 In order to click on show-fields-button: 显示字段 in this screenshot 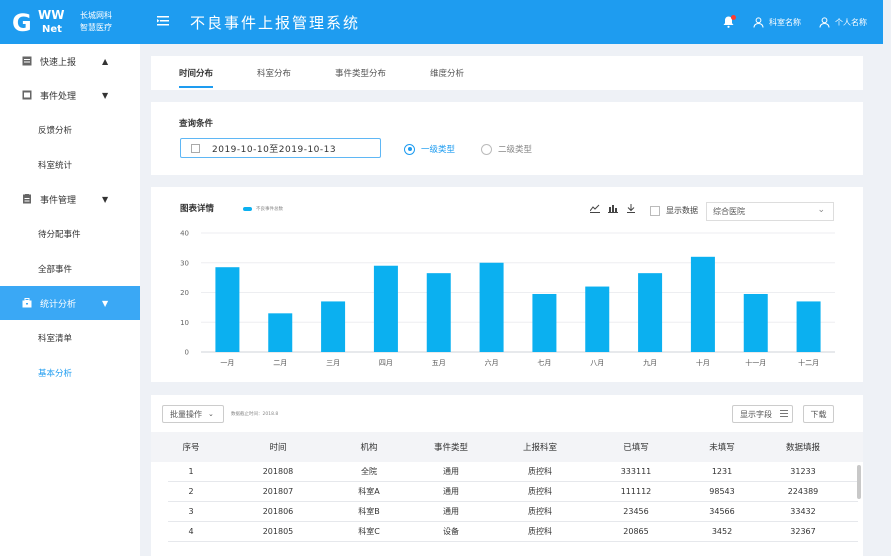, I will do `click(762, 414)`.